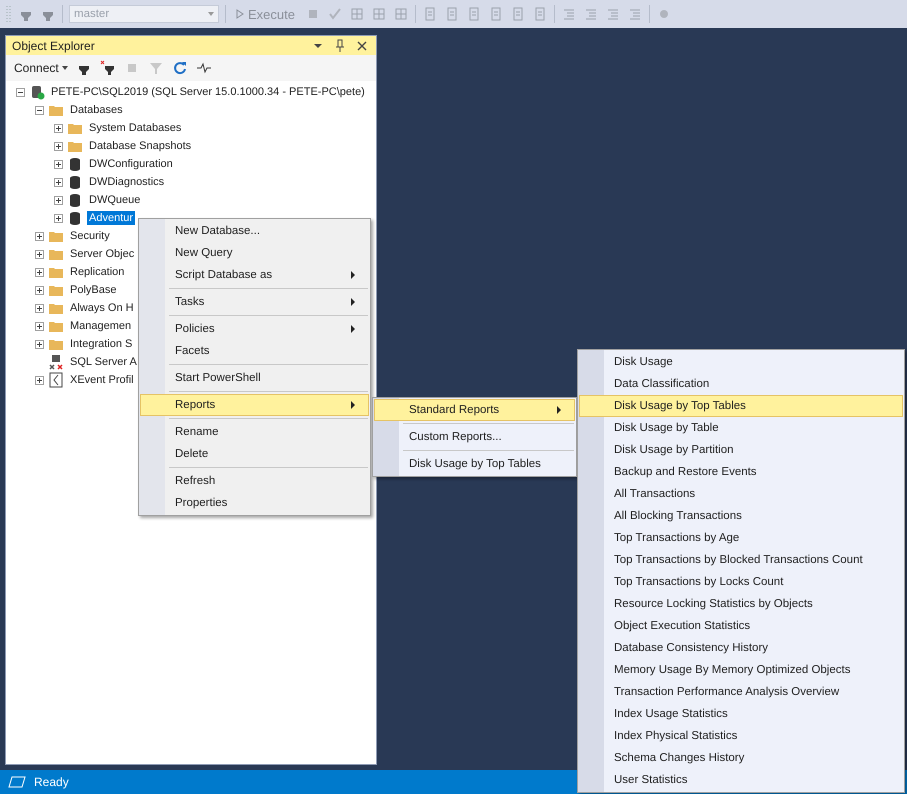 The width and height of the screenshot is (907, 794). What do you see at coordinates (741, 428) in the screenshot?
I see `menu-item: Disk Usage by Table` at bounding box center [741, 428].